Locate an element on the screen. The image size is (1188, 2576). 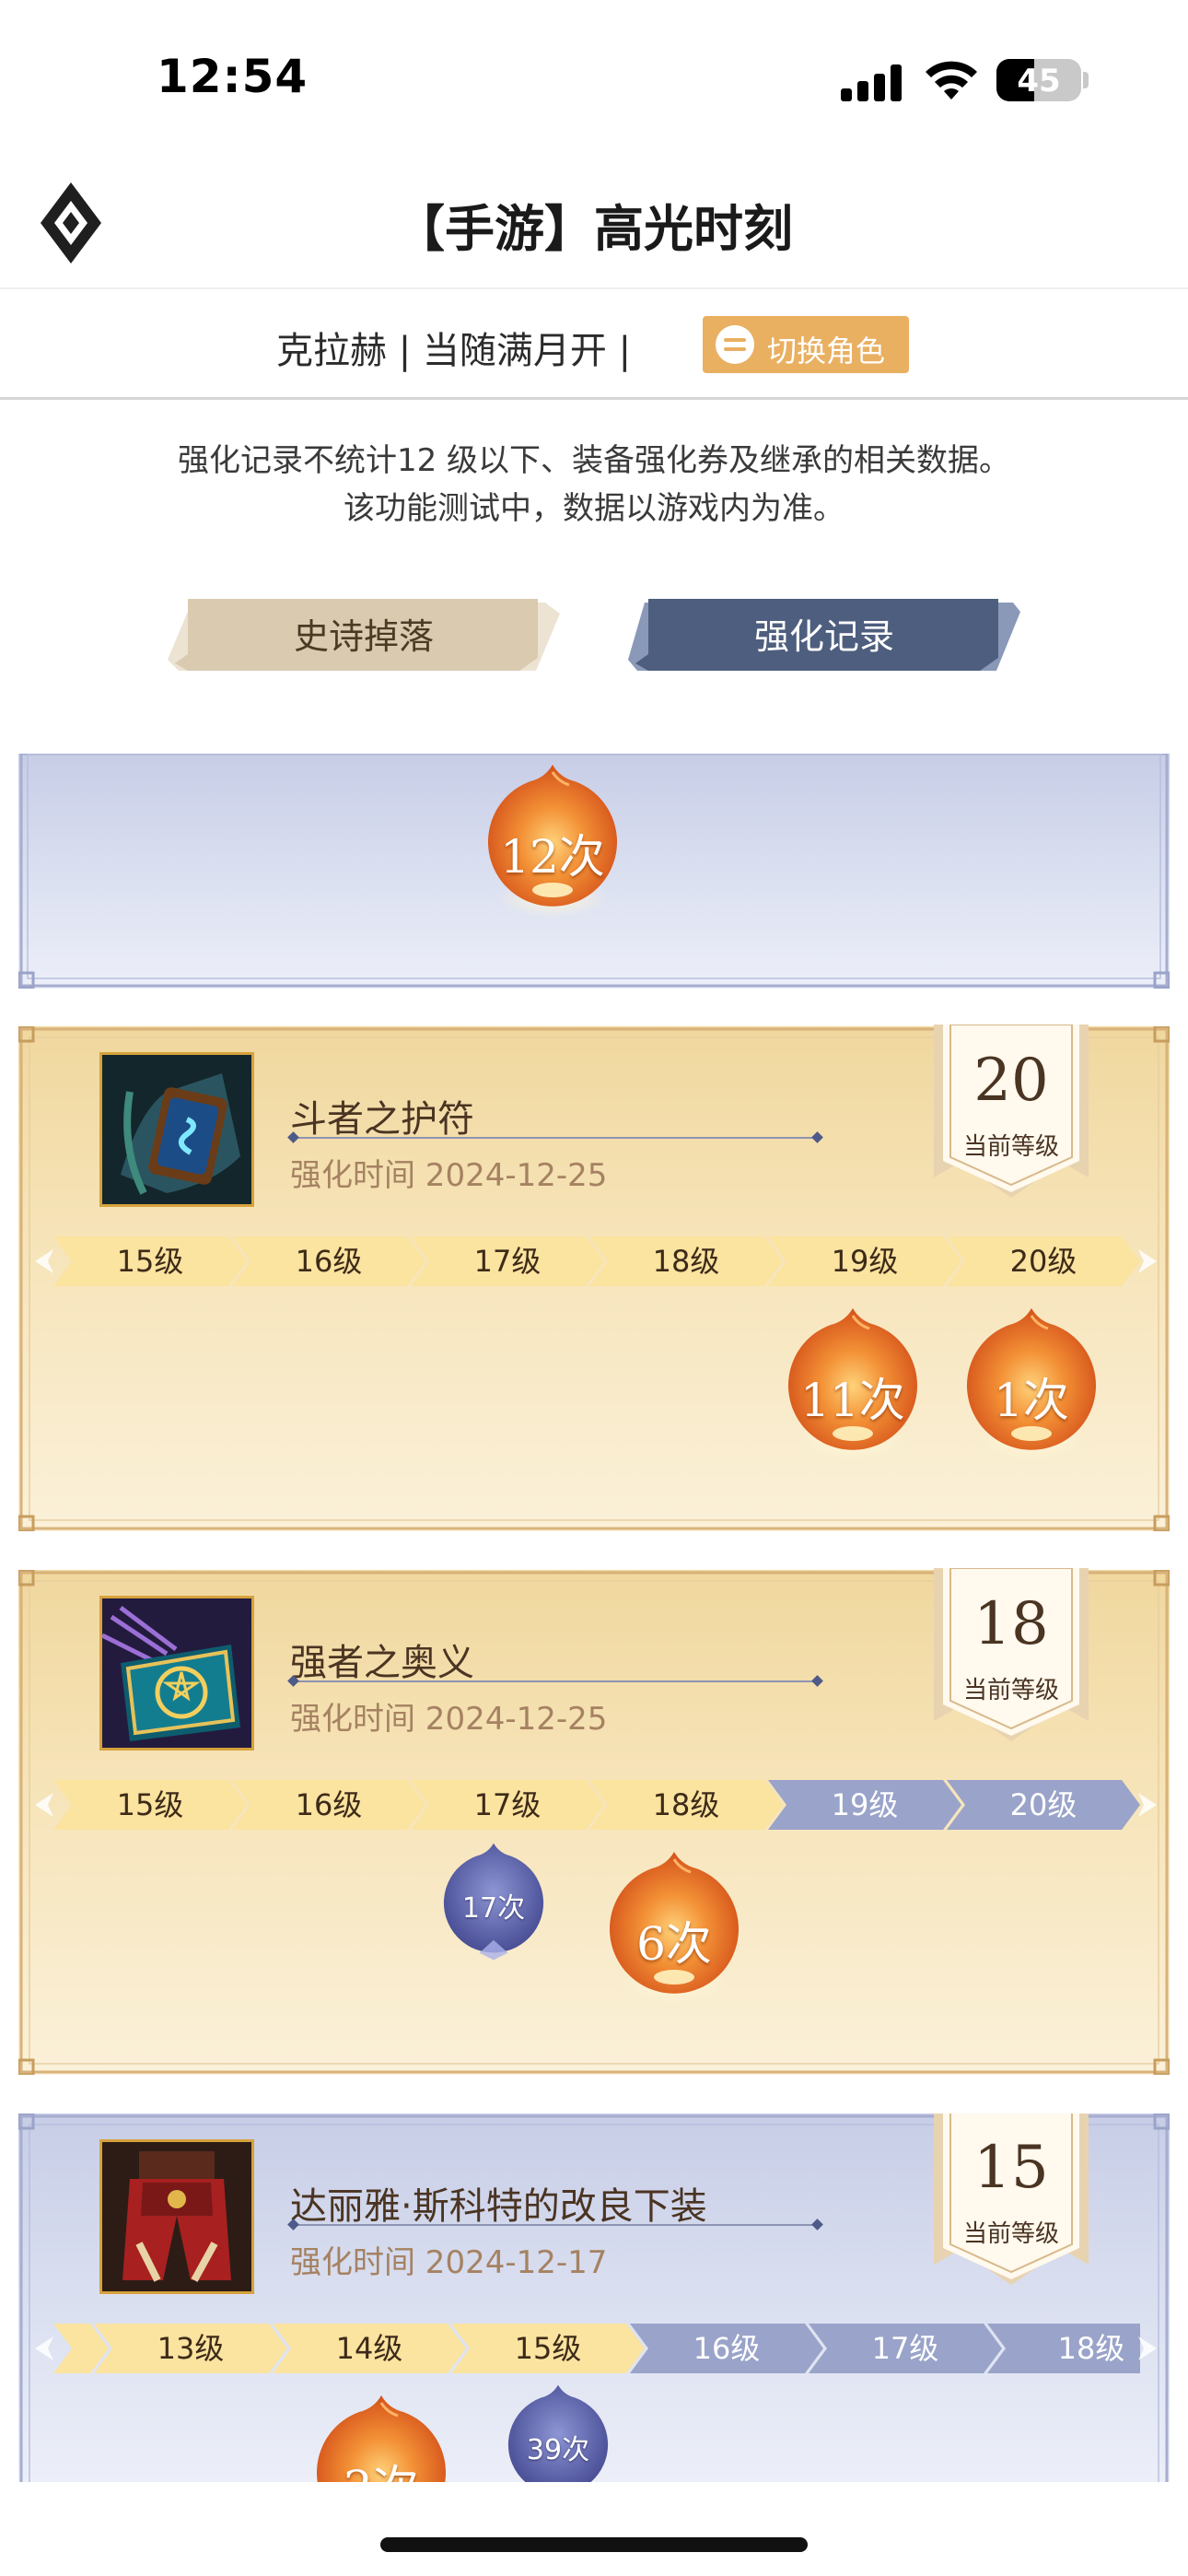
bottom-safe-area is located at coordinates (594, 2529).